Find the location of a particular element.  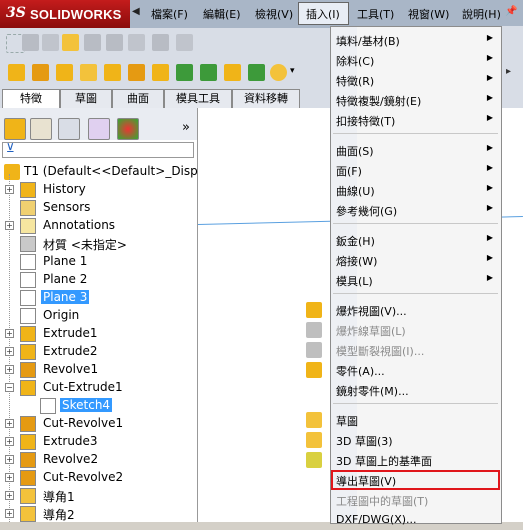

menu-item-label: 除料(C) is located at coordinates (355, 61).